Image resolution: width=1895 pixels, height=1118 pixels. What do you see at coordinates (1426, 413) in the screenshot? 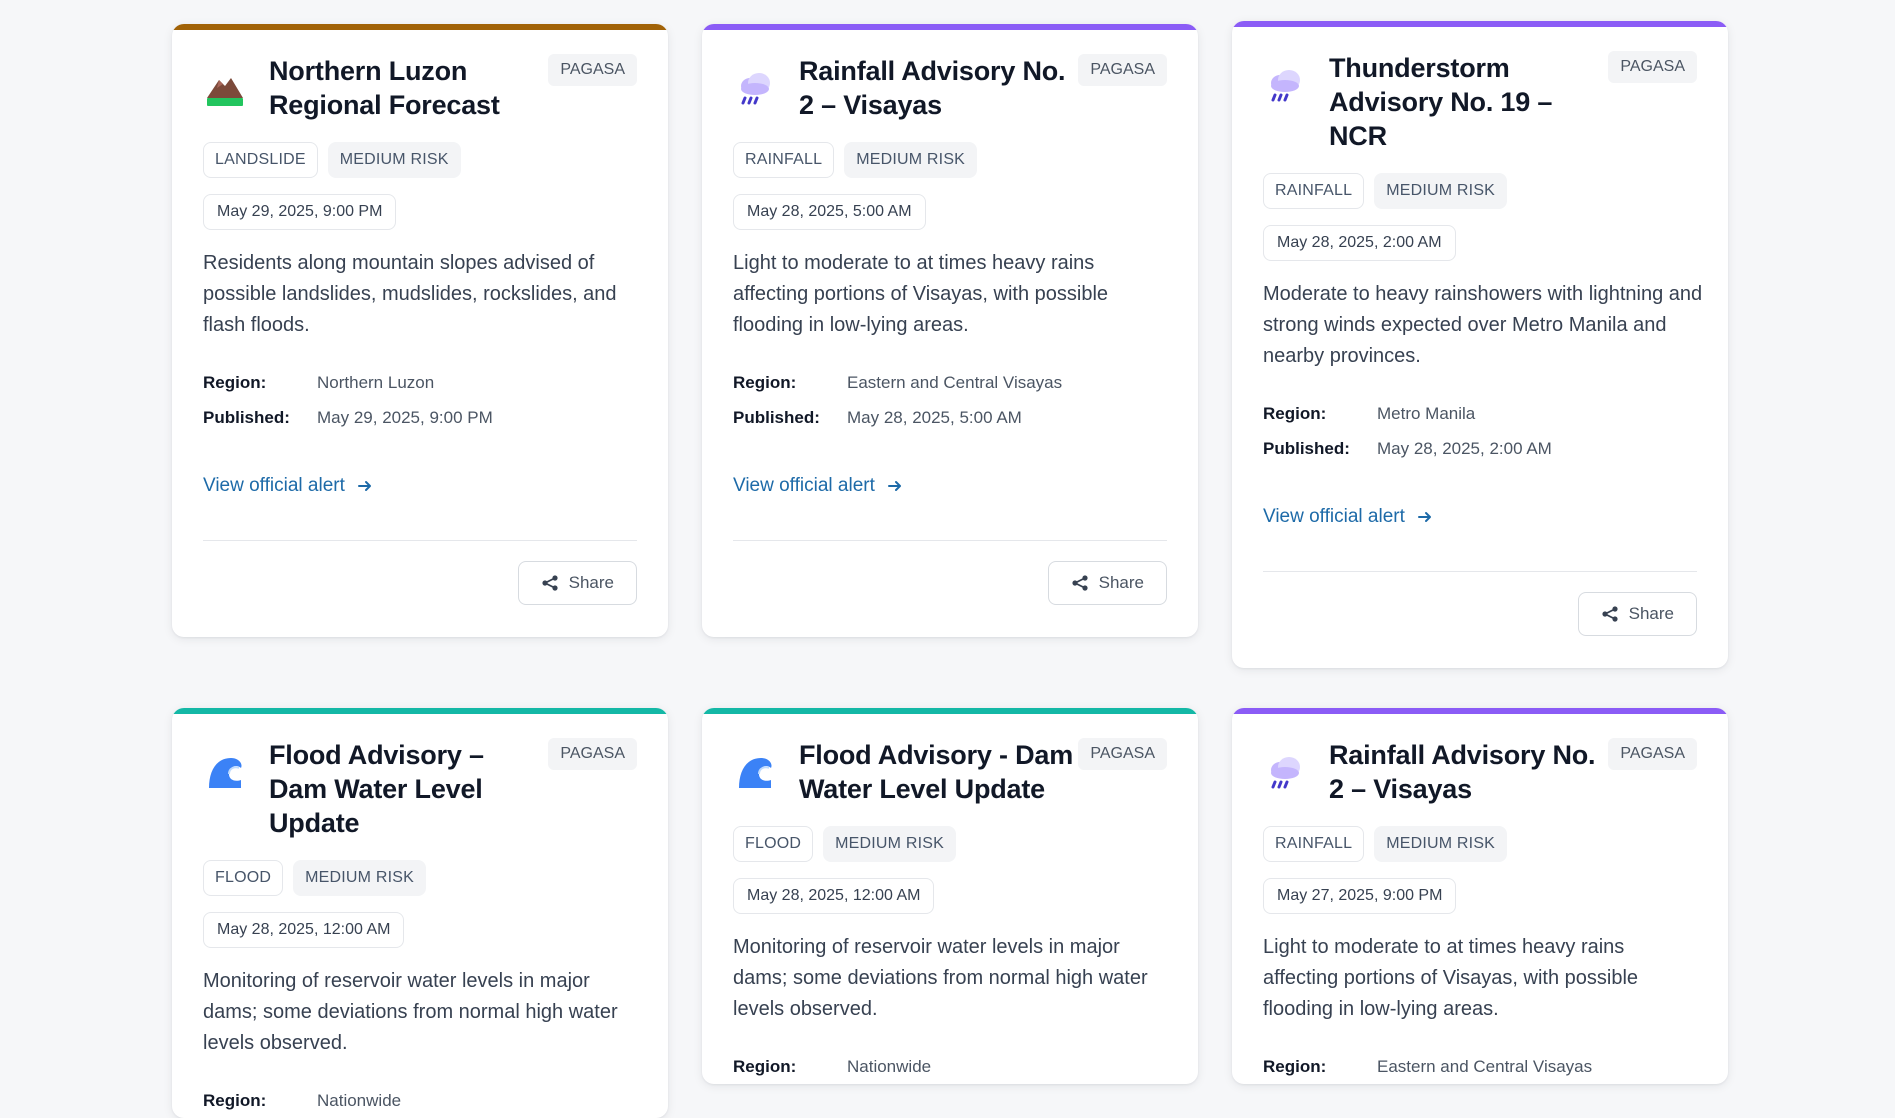
I see `region-value: Metro Manila` at bounding box center [1426, 413].